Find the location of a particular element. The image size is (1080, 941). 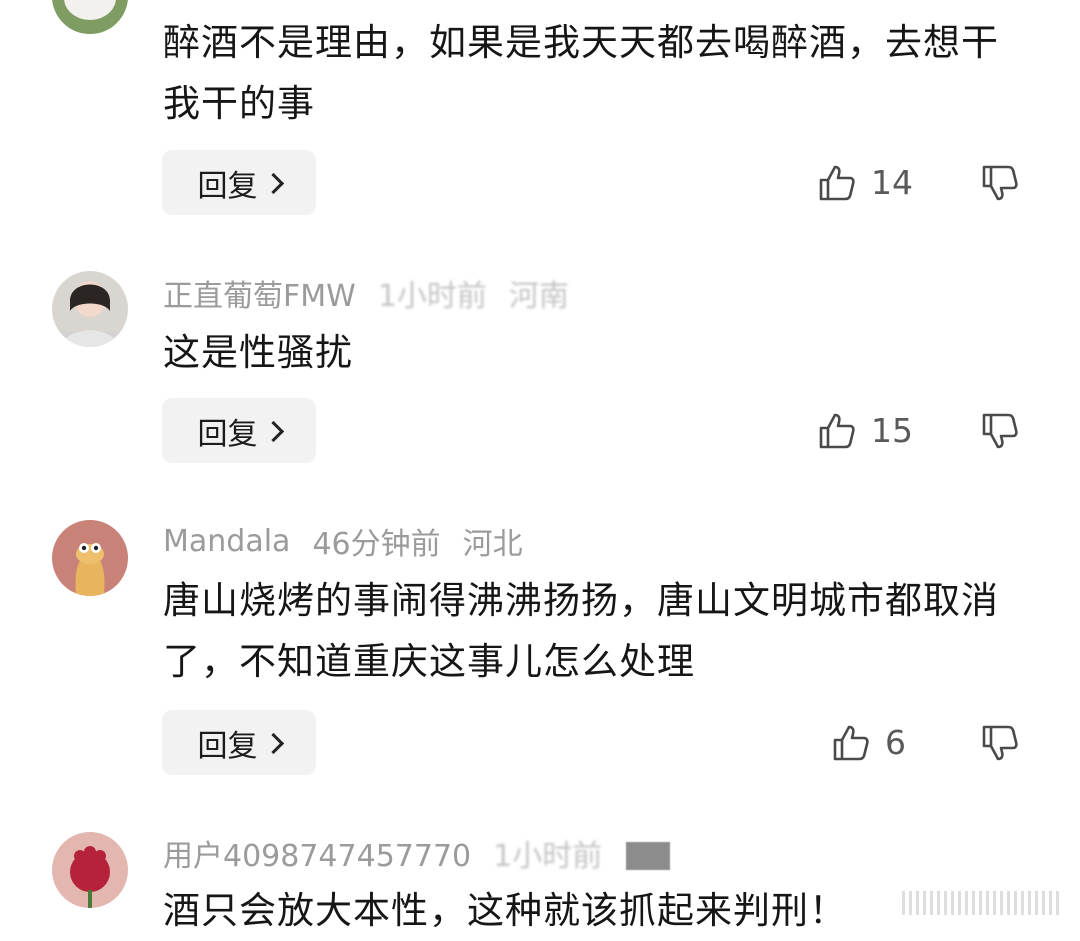

comment-meta: Mandala 46分钟前 河北 is located at coordinates (354, 542).